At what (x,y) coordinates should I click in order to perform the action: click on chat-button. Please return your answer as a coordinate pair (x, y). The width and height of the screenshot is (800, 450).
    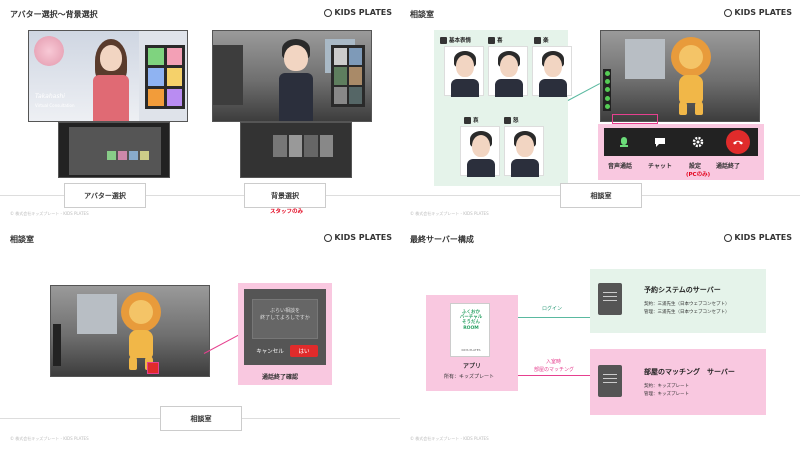
    Looking at the image, I should click on (660, 142).